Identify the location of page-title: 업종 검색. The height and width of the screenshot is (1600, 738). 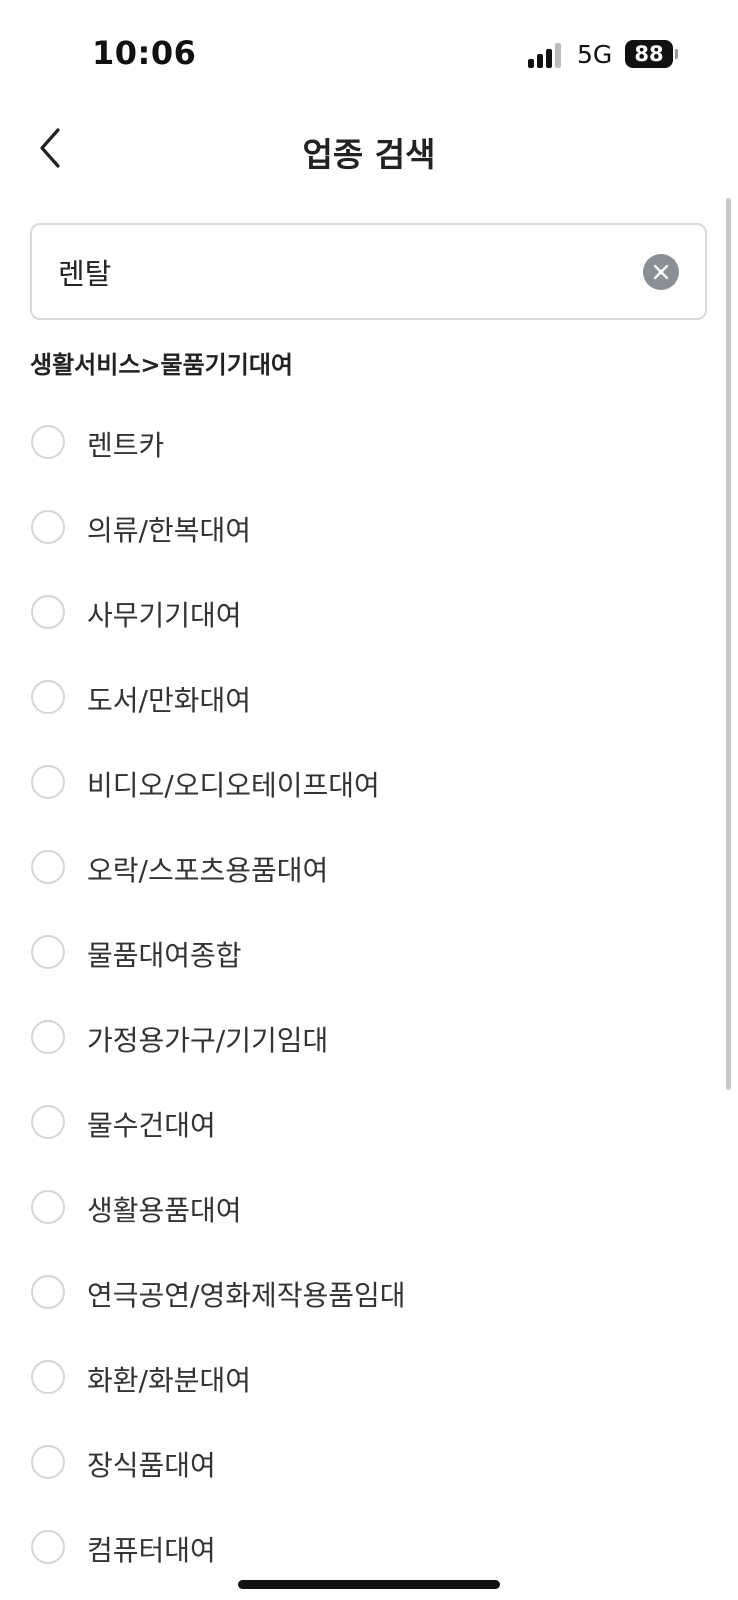
(369, 154).